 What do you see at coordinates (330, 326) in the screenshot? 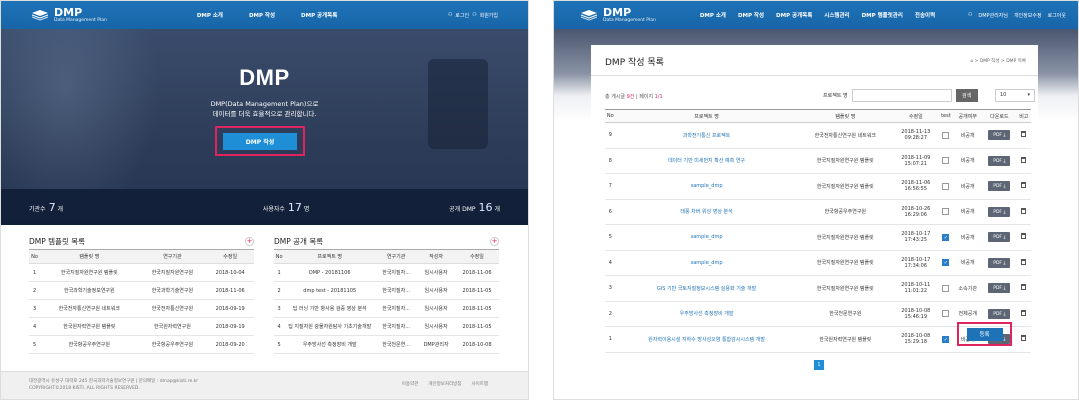
I see `table-cell: 딥 지질자원 광물자원탐사 기초기술개발` at bounding box center [330, 326].